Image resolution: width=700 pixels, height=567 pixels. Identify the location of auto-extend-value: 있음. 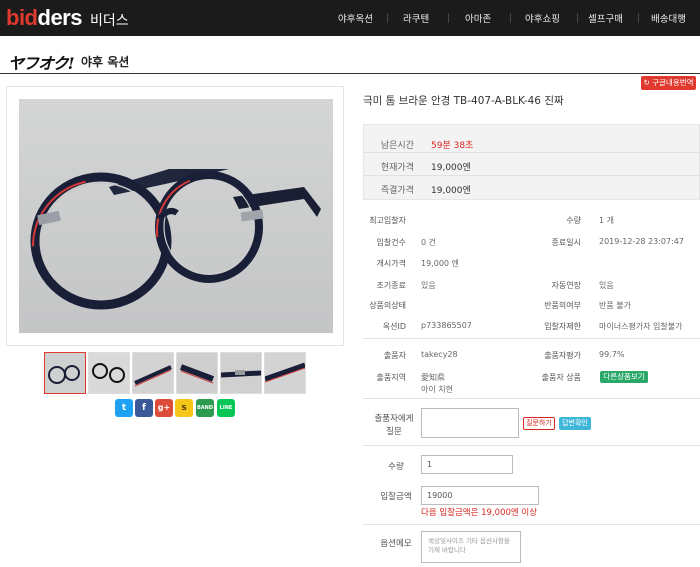
(606, 285).